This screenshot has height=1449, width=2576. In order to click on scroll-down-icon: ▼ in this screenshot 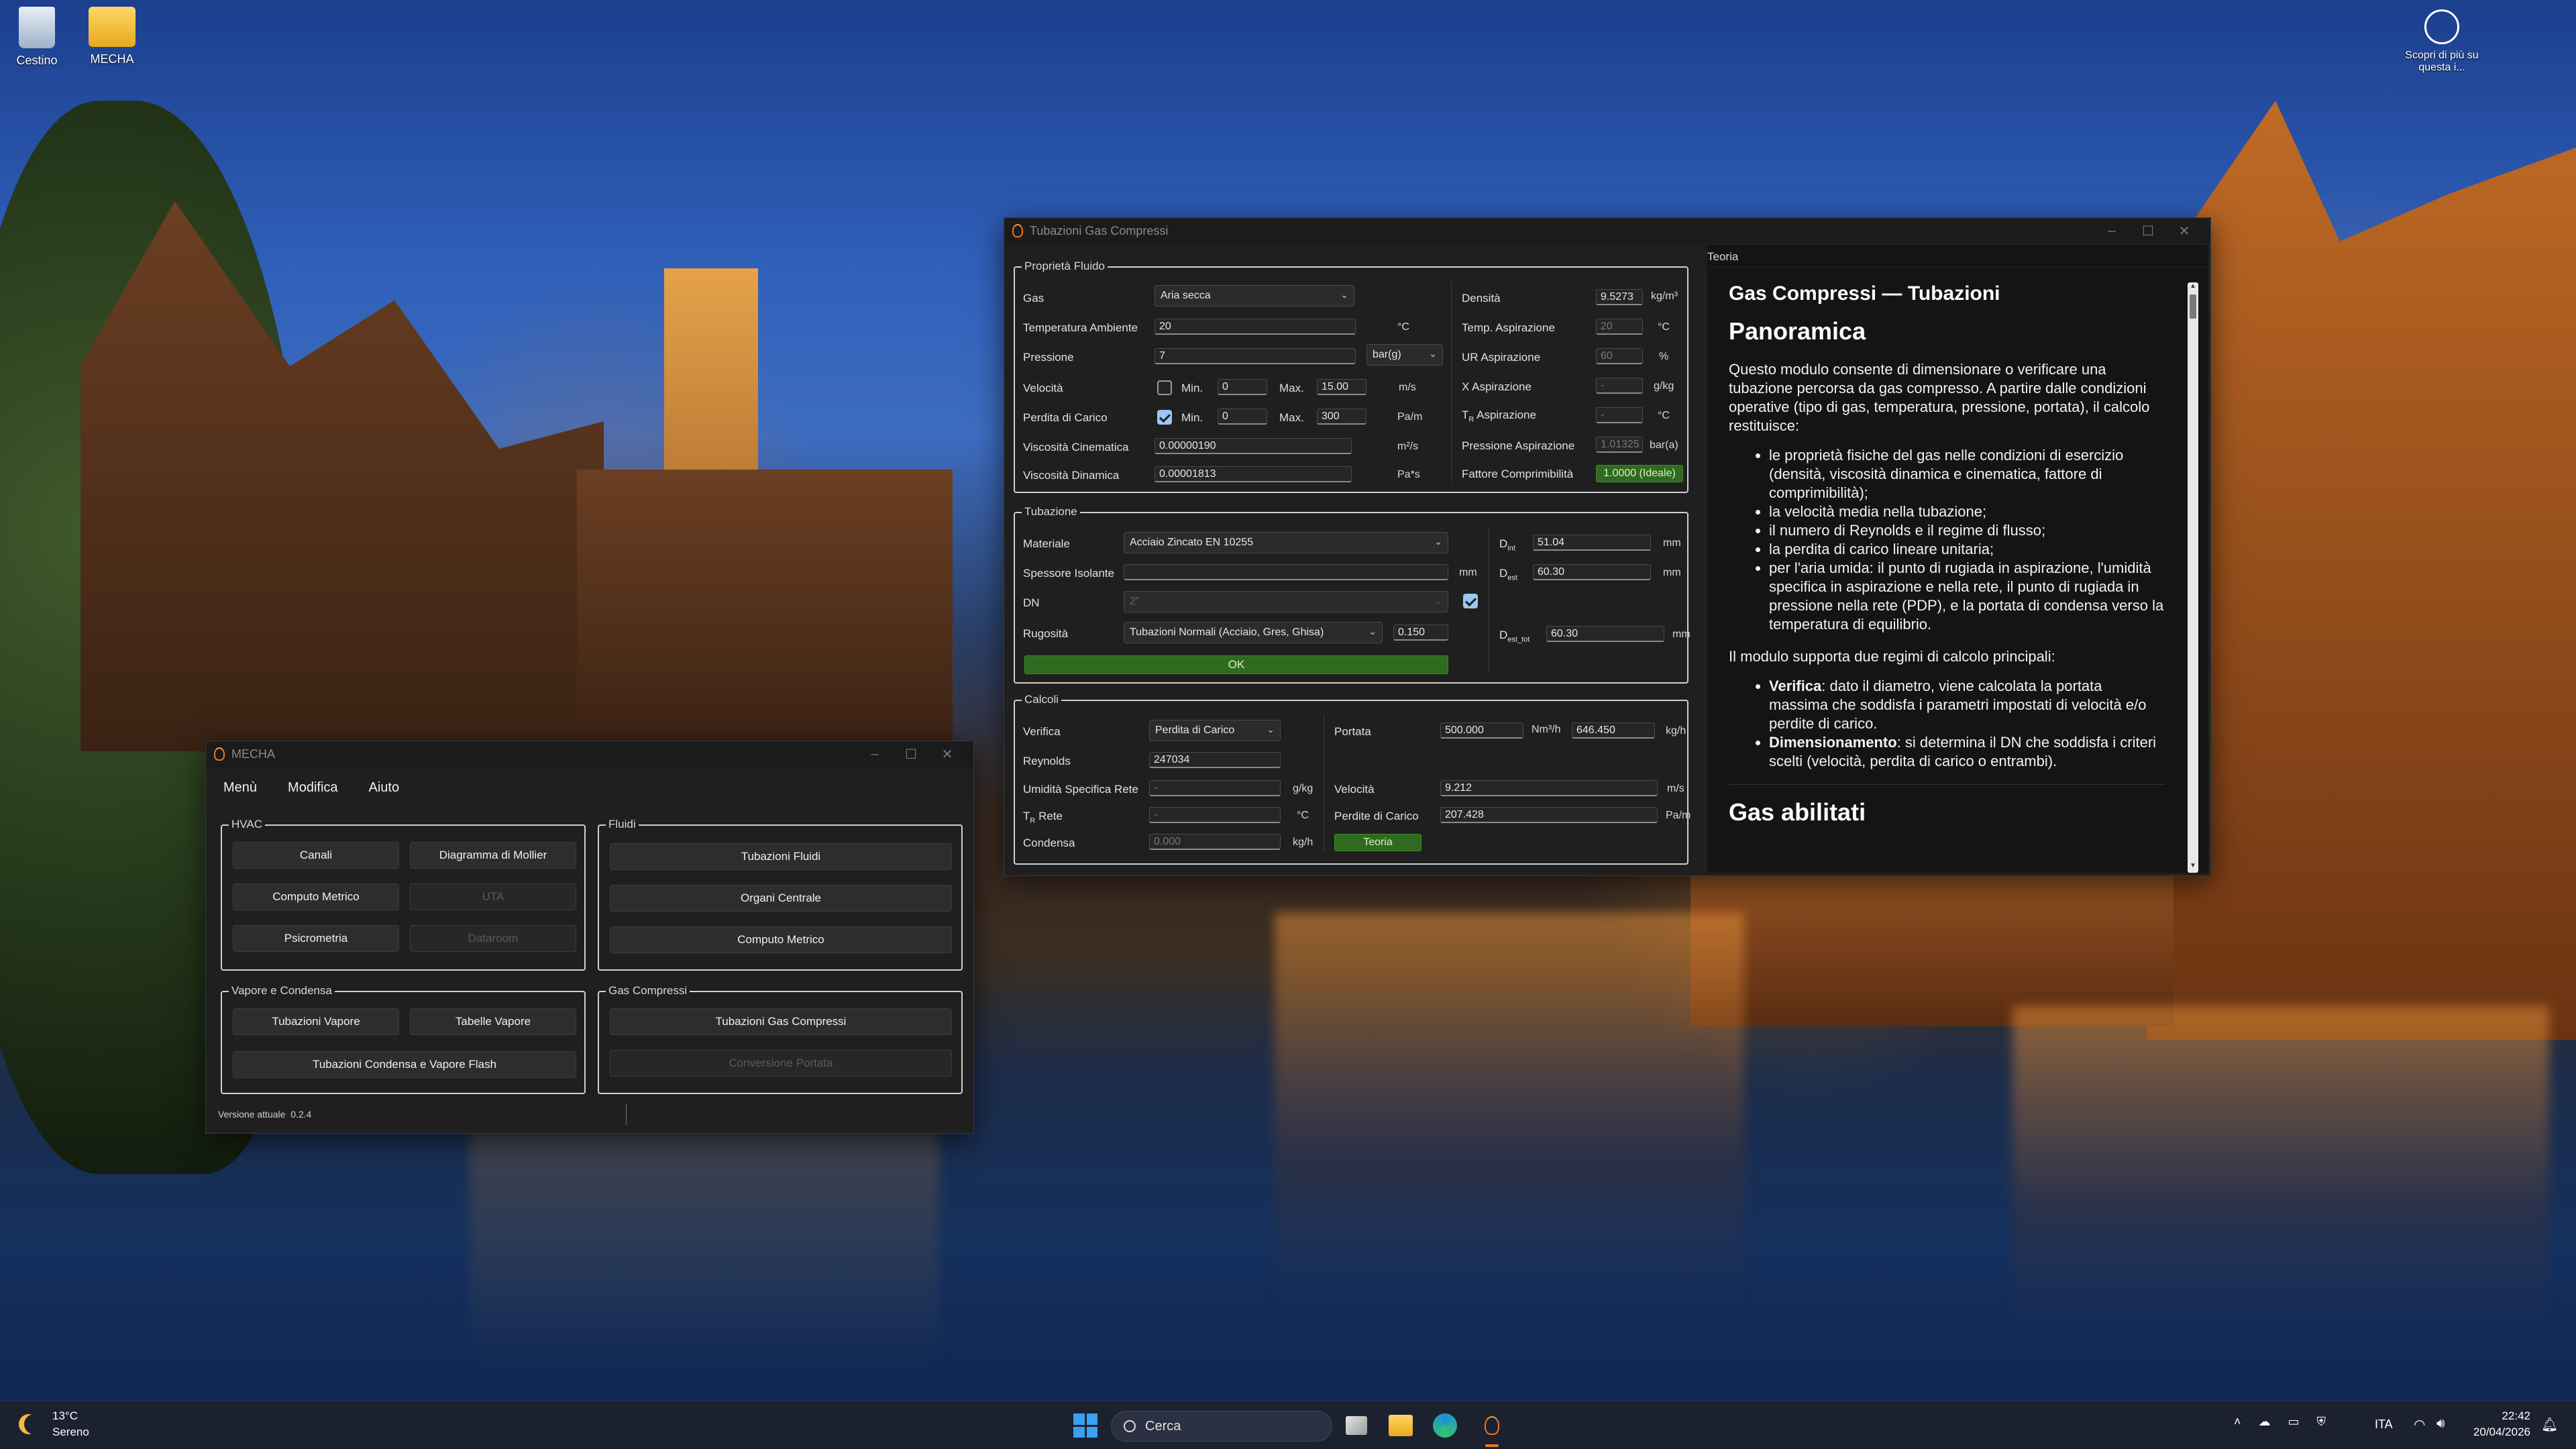, I will do `click(2193, 867)`.